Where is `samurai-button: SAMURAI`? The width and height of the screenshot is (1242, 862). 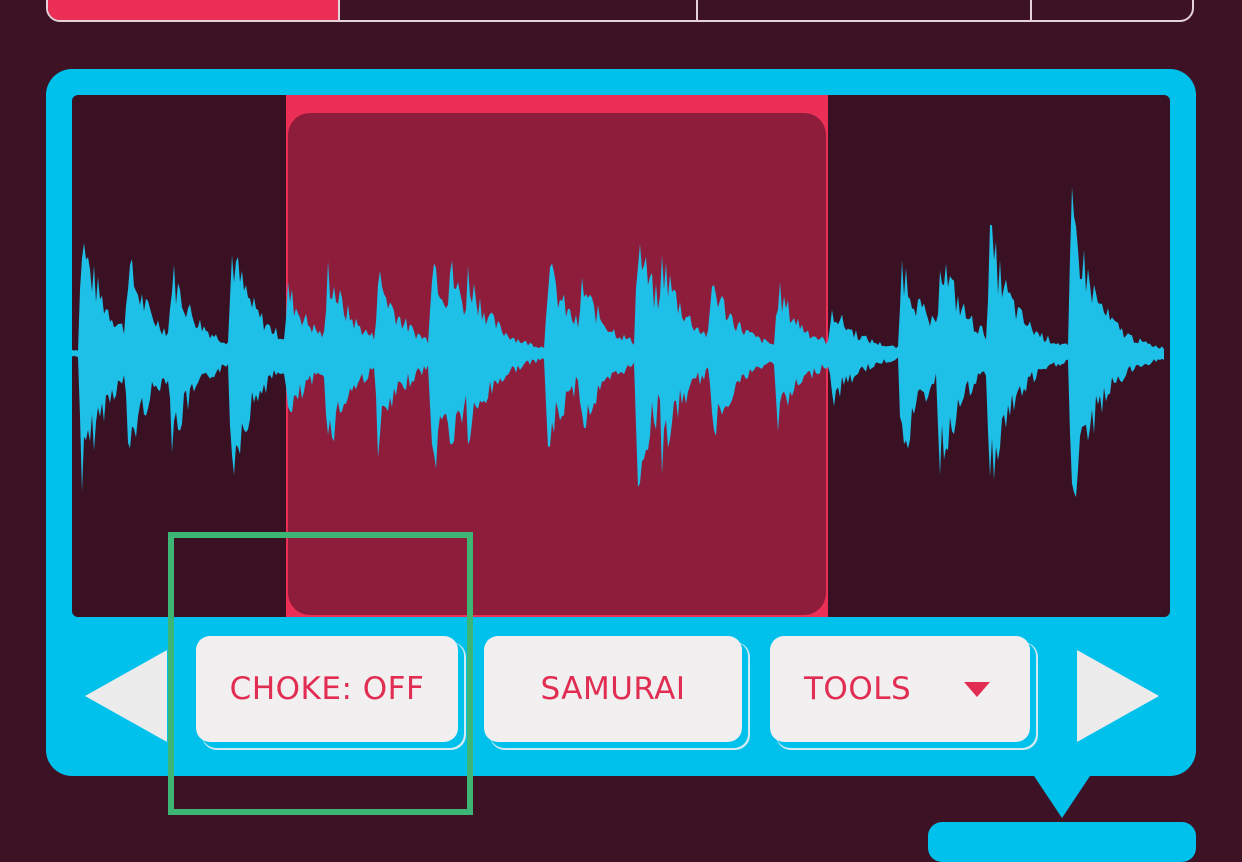 samurai-button: SAMURAI is located at coordinates (613, 689).